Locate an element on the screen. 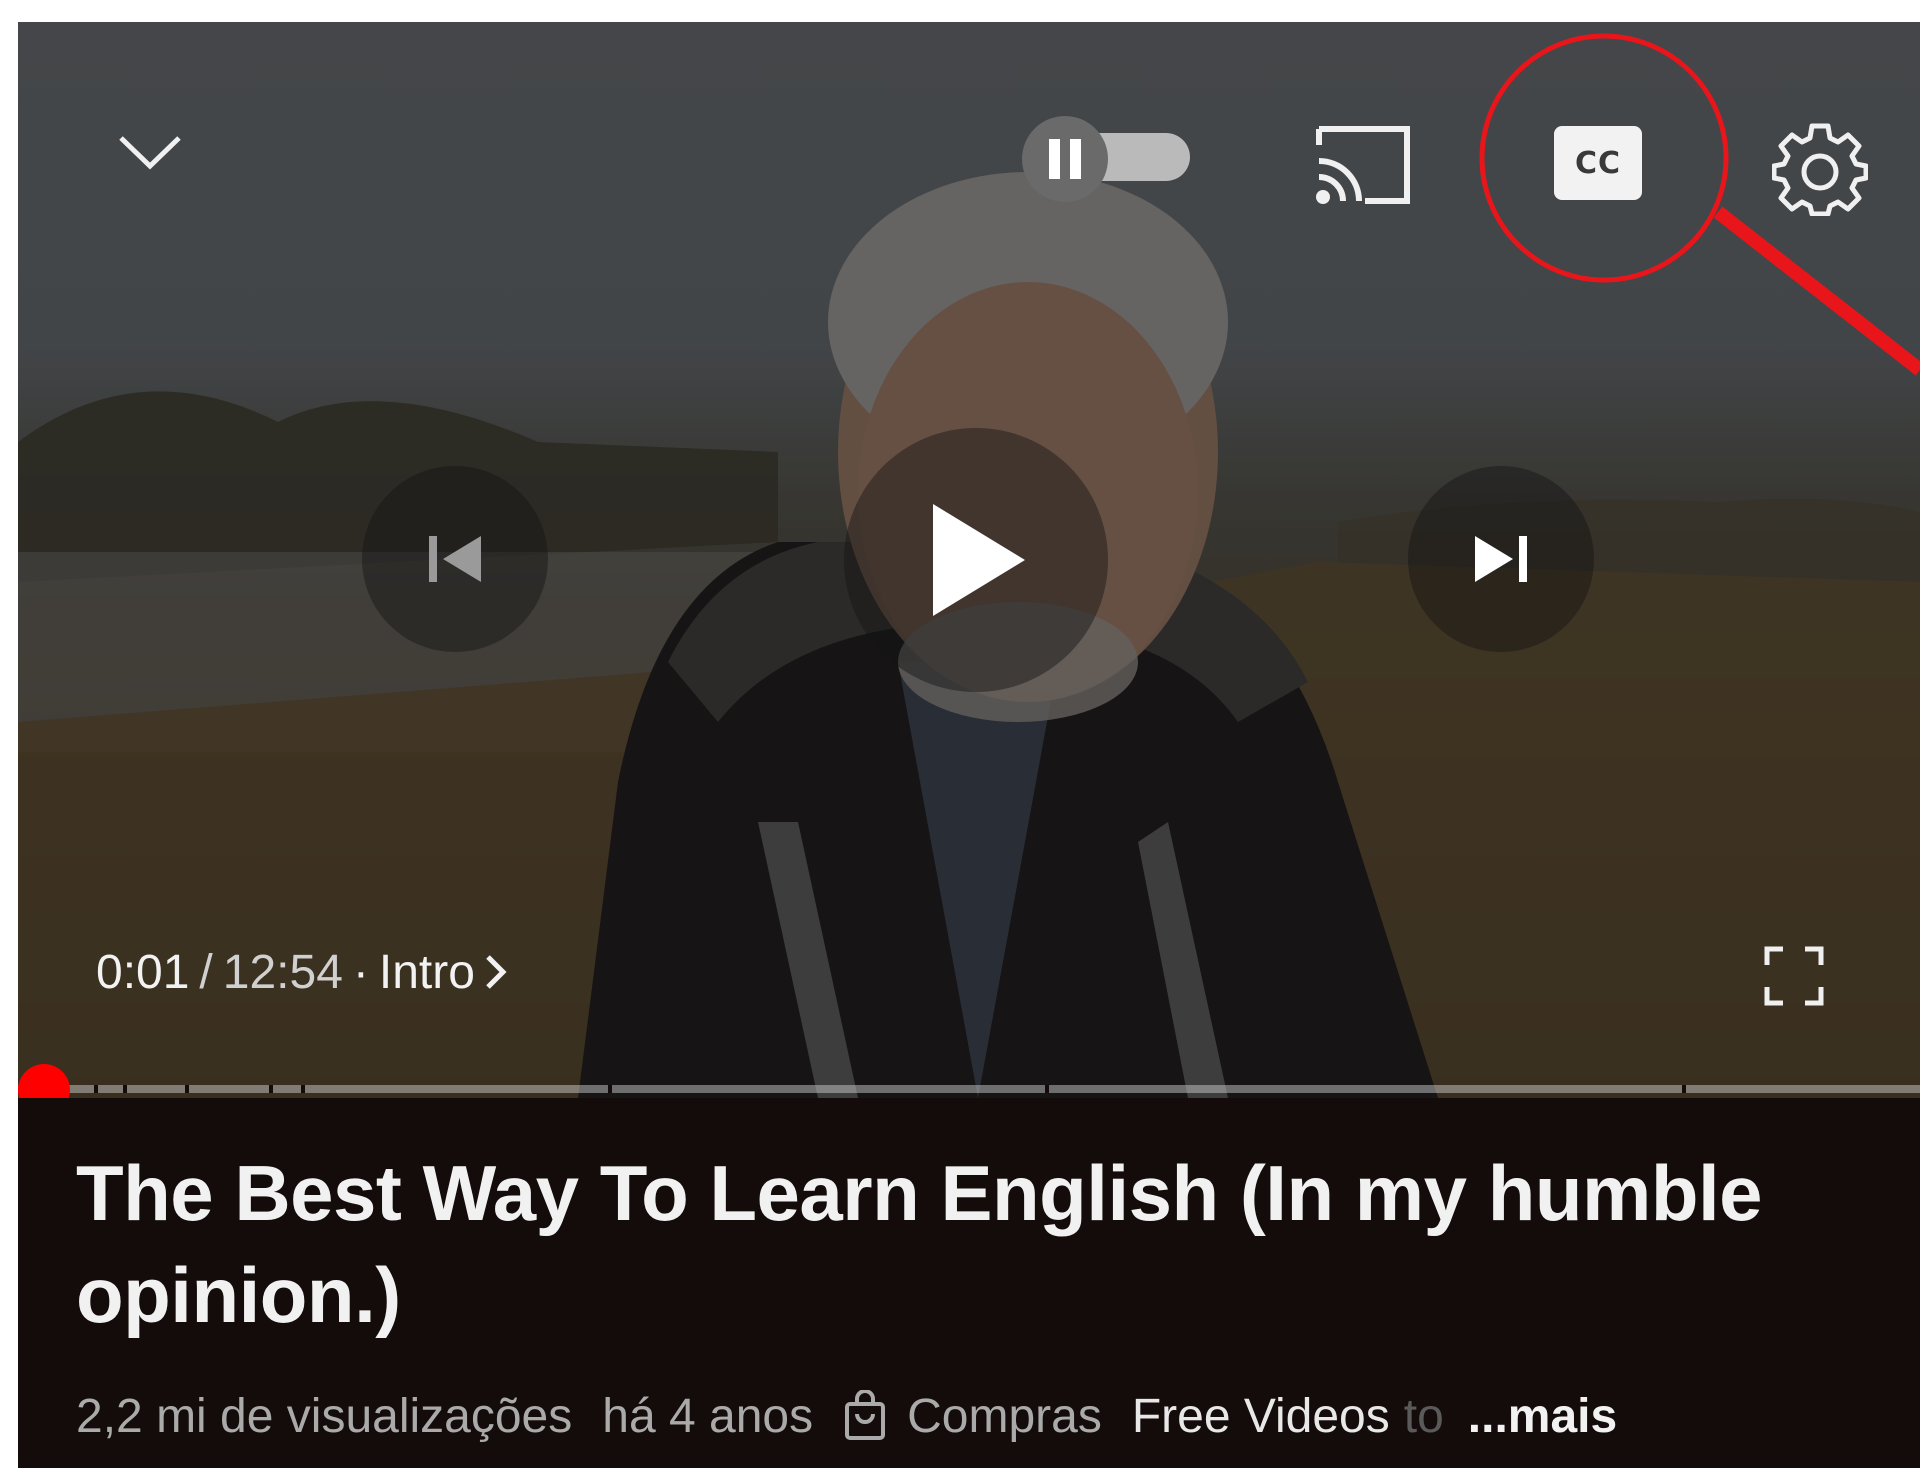 The width and height of the screenshot is (1920, 1468). shopping-label: Compras is located at coordinates (1004, 1416).